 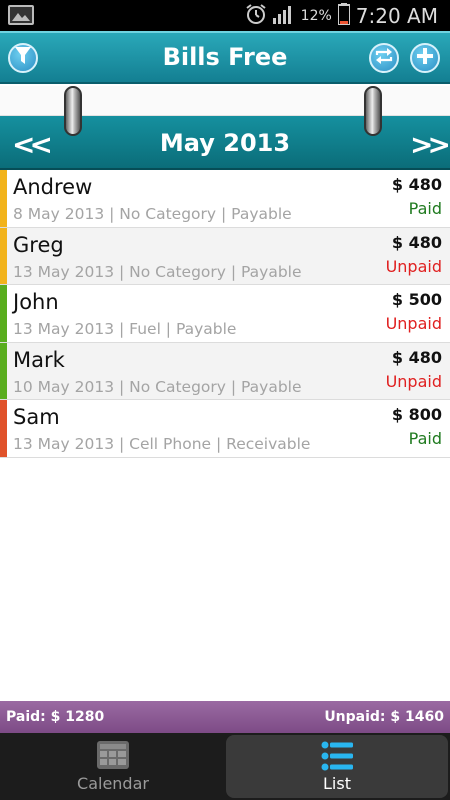 I want to click on calendar-grid-icon, so click(x=113, y=757).